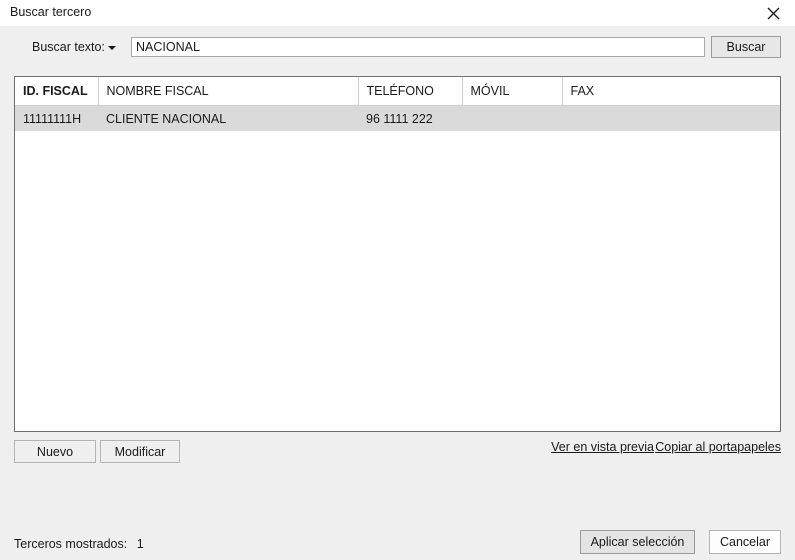 The image size is (795, 560). I want to click on search-mode-dropdown-button, so click(112, 48).